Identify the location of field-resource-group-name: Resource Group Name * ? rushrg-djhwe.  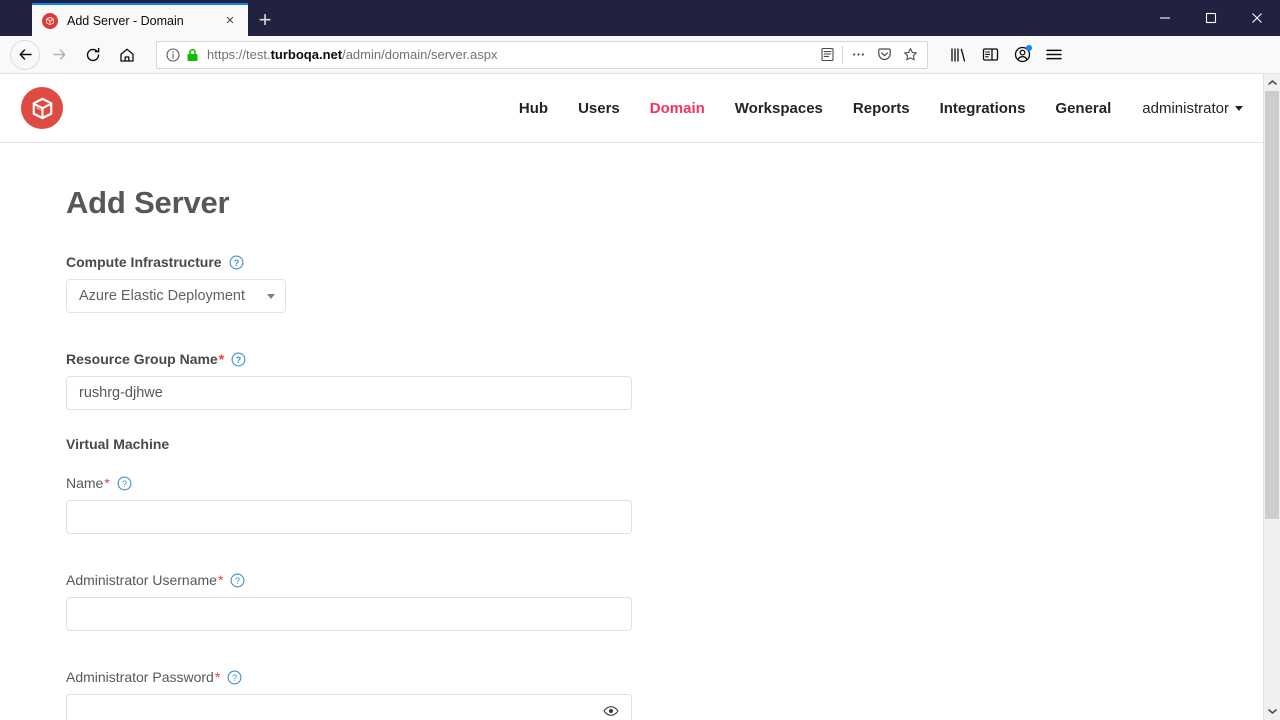
(664, 380).